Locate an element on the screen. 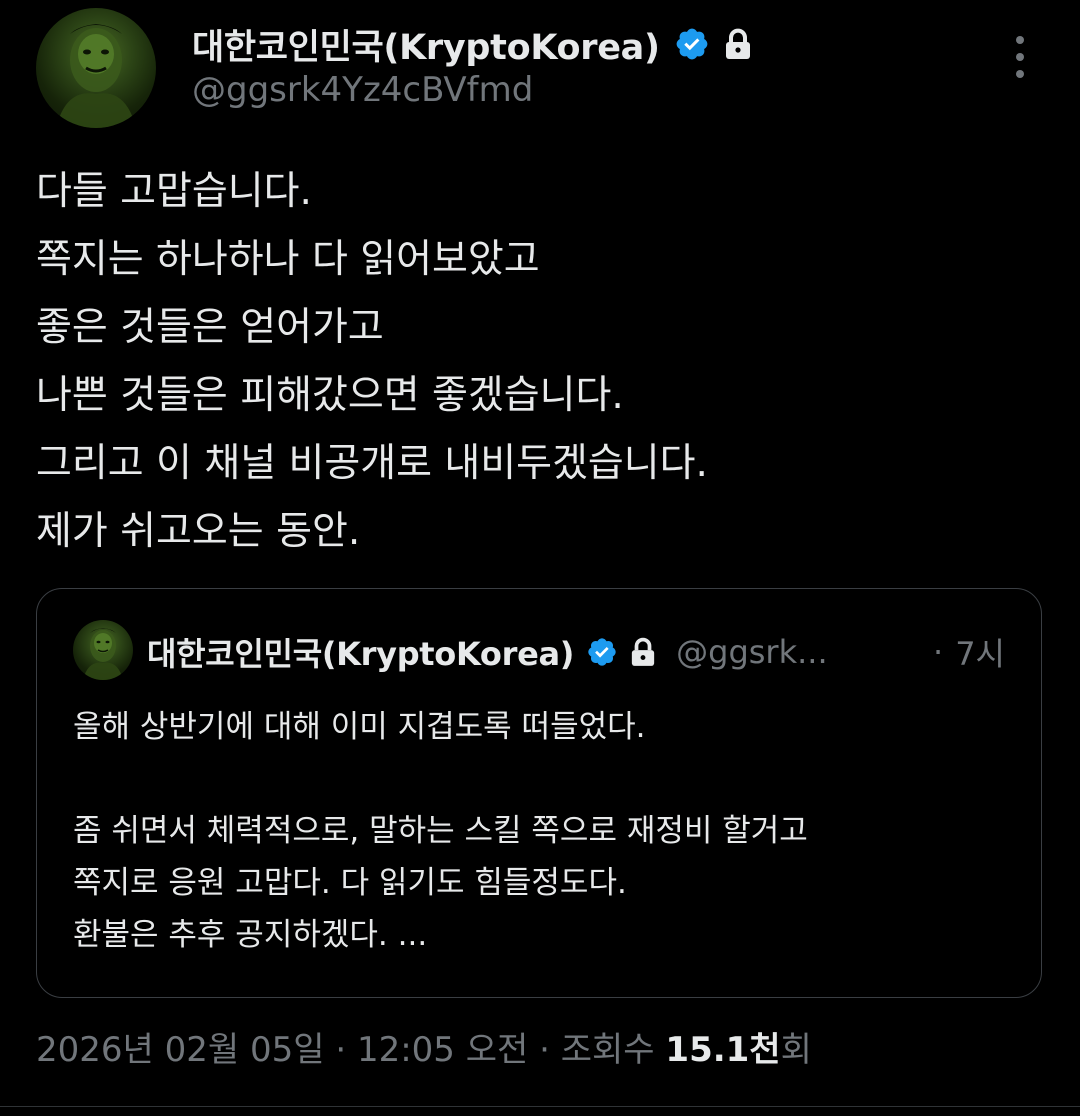 This screenshot has width=1080, height=1116. author-header: 대한코인민국(KryptoKorea) is located at coordinates (472, 45).